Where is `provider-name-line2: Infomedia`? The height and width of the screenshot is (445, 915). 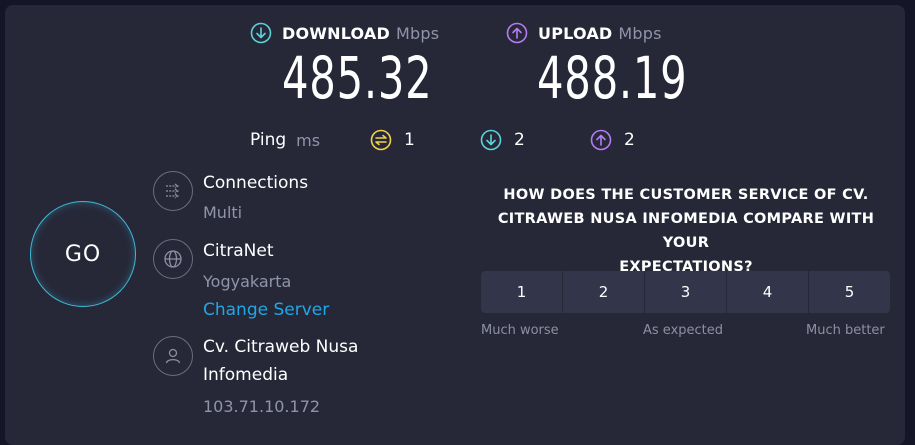
provider-name-line2: Infomedia is located at coordinates (246, 375).